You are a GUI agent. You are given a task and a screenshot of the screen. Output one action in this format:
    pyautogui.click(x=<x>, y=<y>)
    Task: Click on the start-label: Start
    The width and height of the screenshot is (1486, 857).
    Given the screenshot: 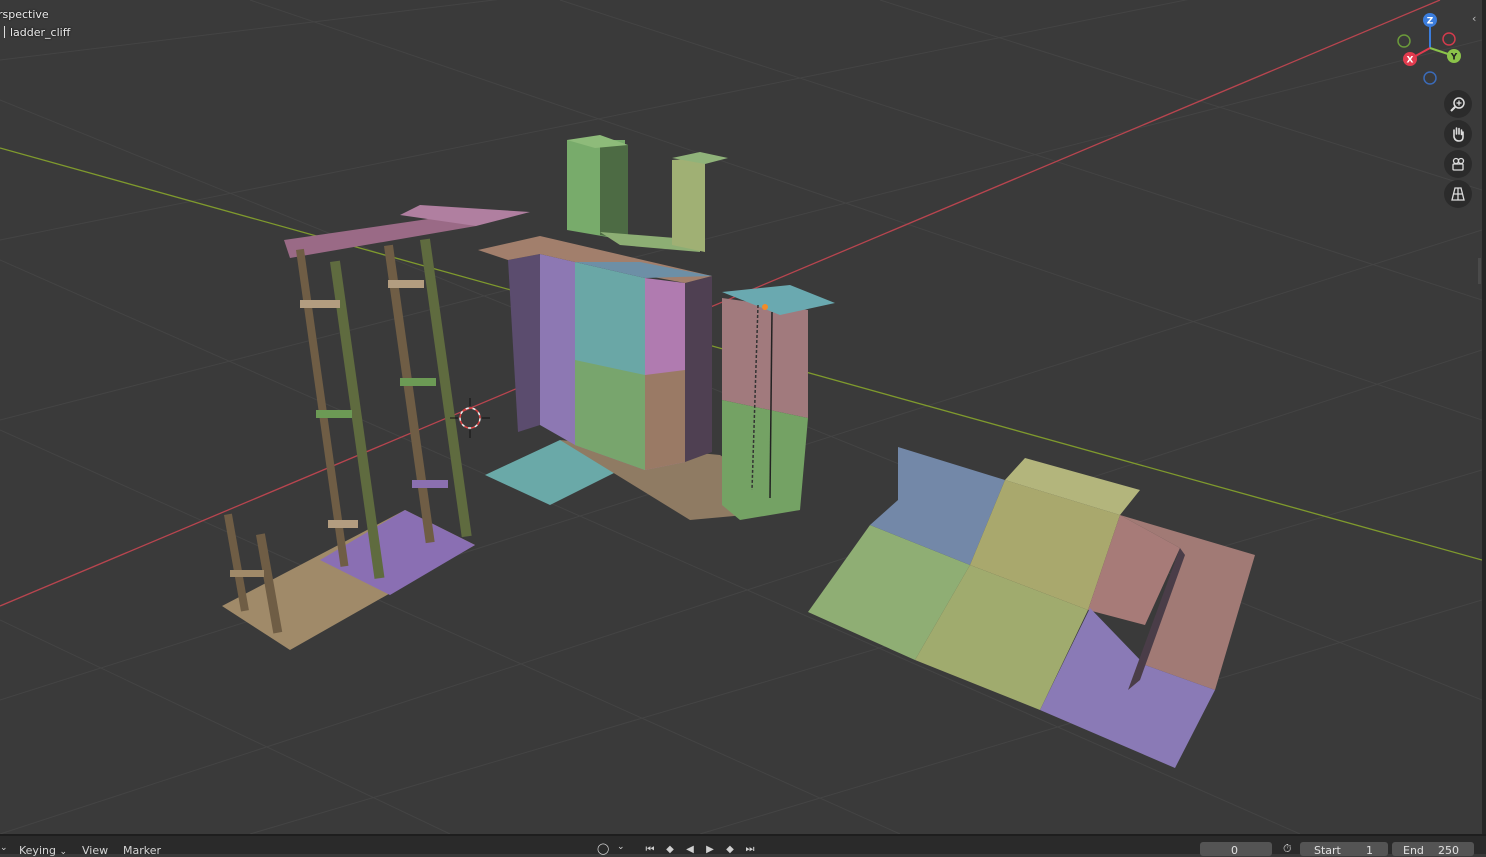 What is the action you would take?
    pyautogui.click(x=1327, y=850)
    